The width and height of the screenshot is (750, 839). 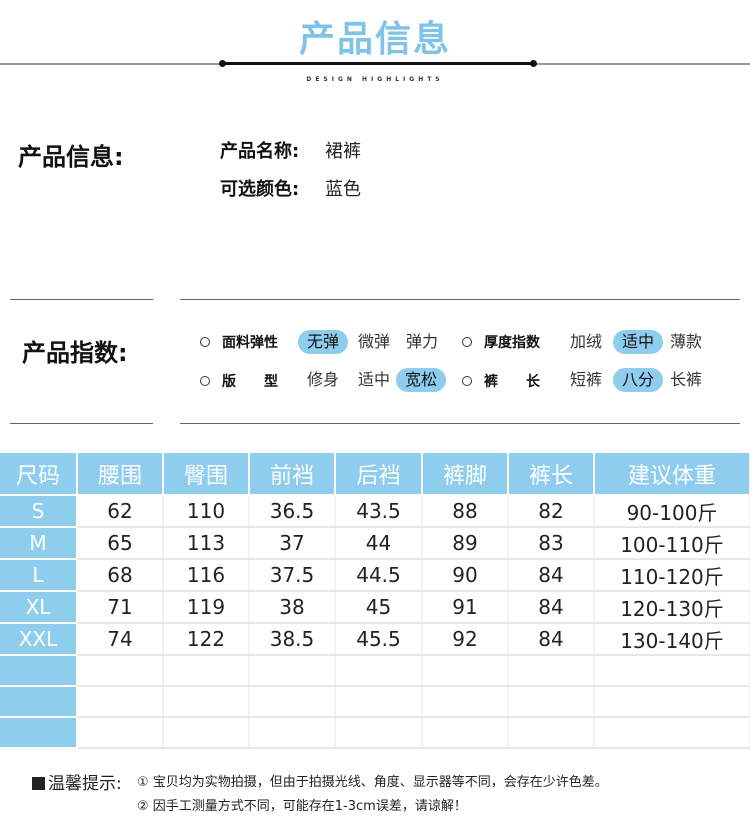 What do you see at coordinates (372, 782) in the screenshot?
I see `tip-line: ① 宝贝均为实物拍摄，但由于拍摄光线、角度、显示器等不同，会存在少许色差。` at bounding box center [372, 782].